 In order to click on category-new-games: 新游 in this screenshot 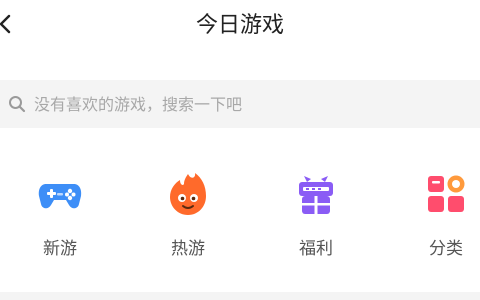, I will do `click(60, 218)`.